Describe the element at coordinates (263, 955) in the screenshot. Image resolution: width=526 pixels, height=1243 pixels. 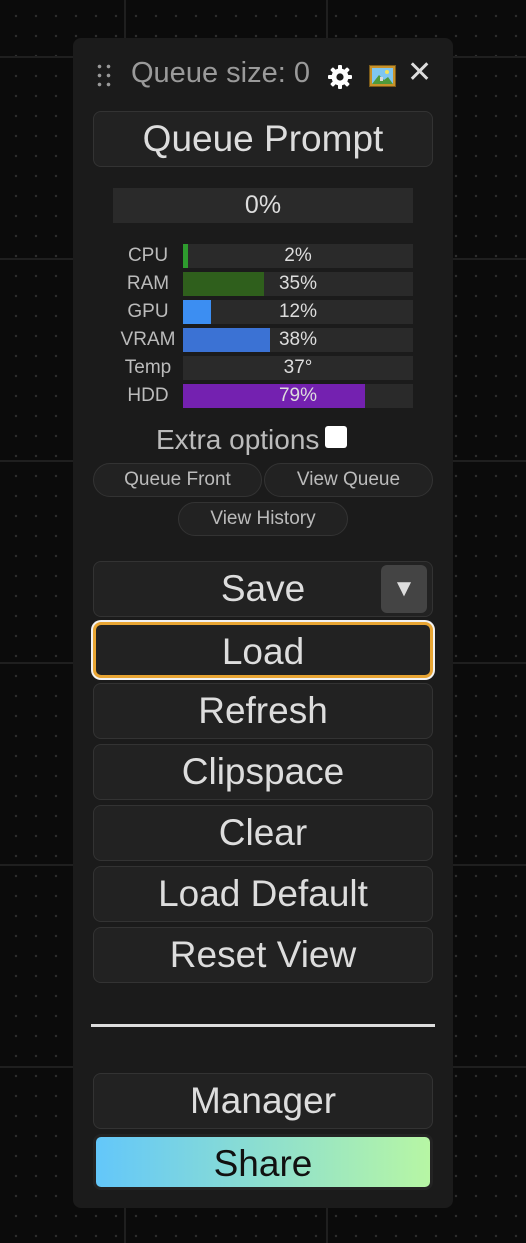
I see `reset-view-button: Reset View` at that location.